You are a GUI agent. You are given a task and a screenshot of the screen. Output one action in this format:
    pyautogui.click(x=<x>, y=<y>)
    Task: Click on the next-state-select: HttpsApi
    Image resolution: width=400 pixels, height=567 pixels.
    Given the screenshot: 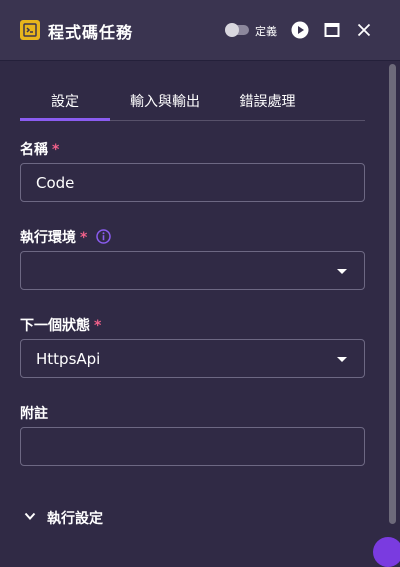 What is the action you would take?
    pyautogui.click(x=192, y=358)
    